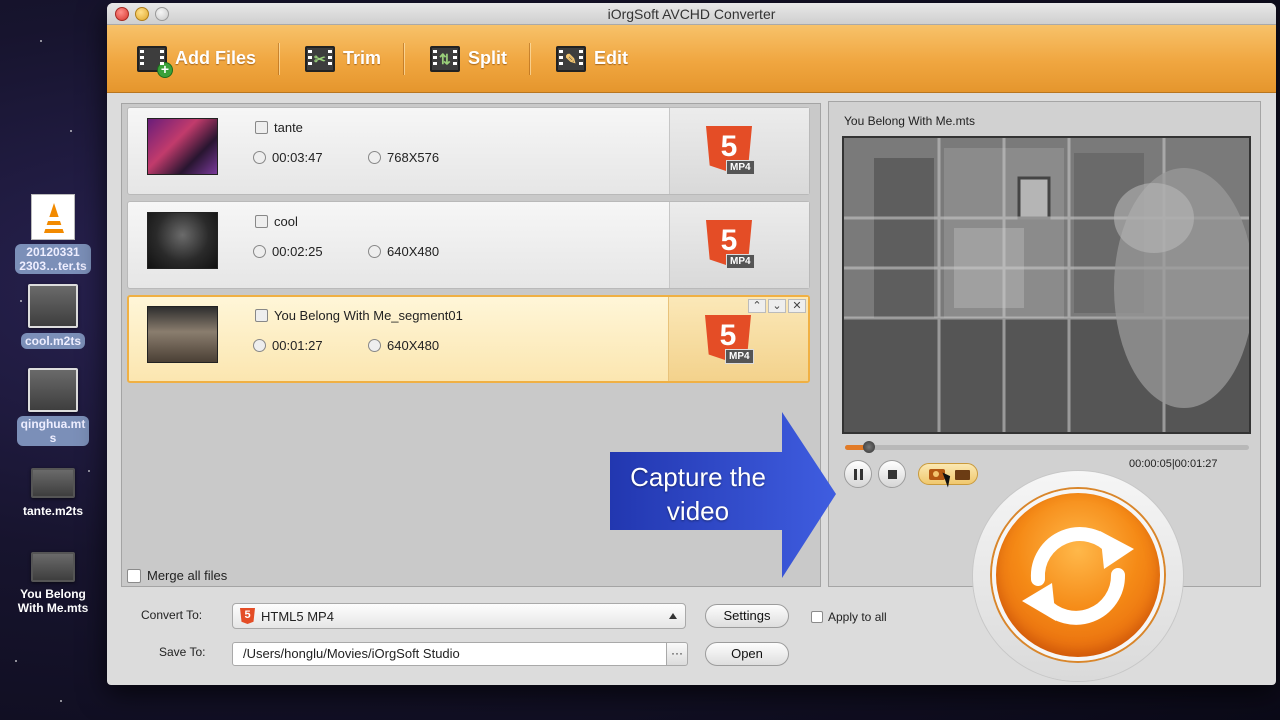 The height and width of the screenshot is (720, 1280). Describe the element at coordinates (797, 306) in the screenshot. I see `remove-file-button: ✕` at that location.